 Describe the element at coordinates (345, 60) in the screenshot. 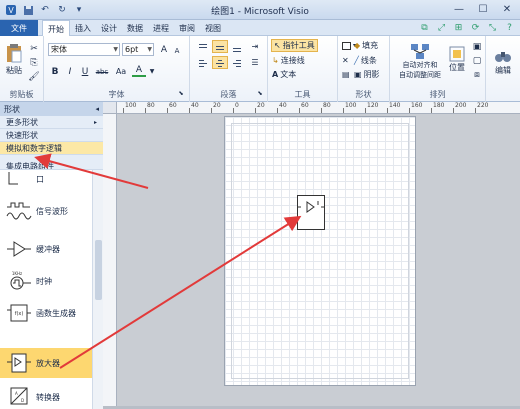

I see `line-tool-button: ✕` at that location.